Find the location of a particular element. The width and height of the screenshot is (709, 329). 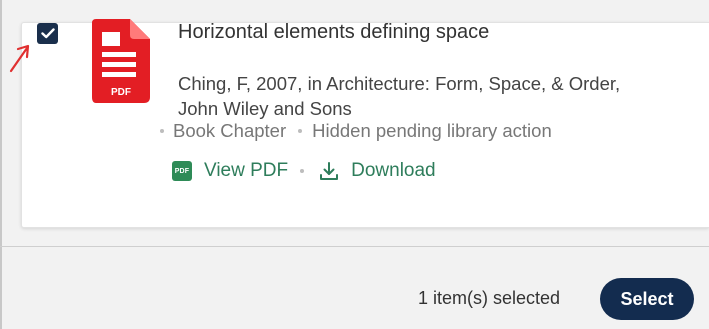

view-pdf-label: View PDF is located at coordinates (246, 170).